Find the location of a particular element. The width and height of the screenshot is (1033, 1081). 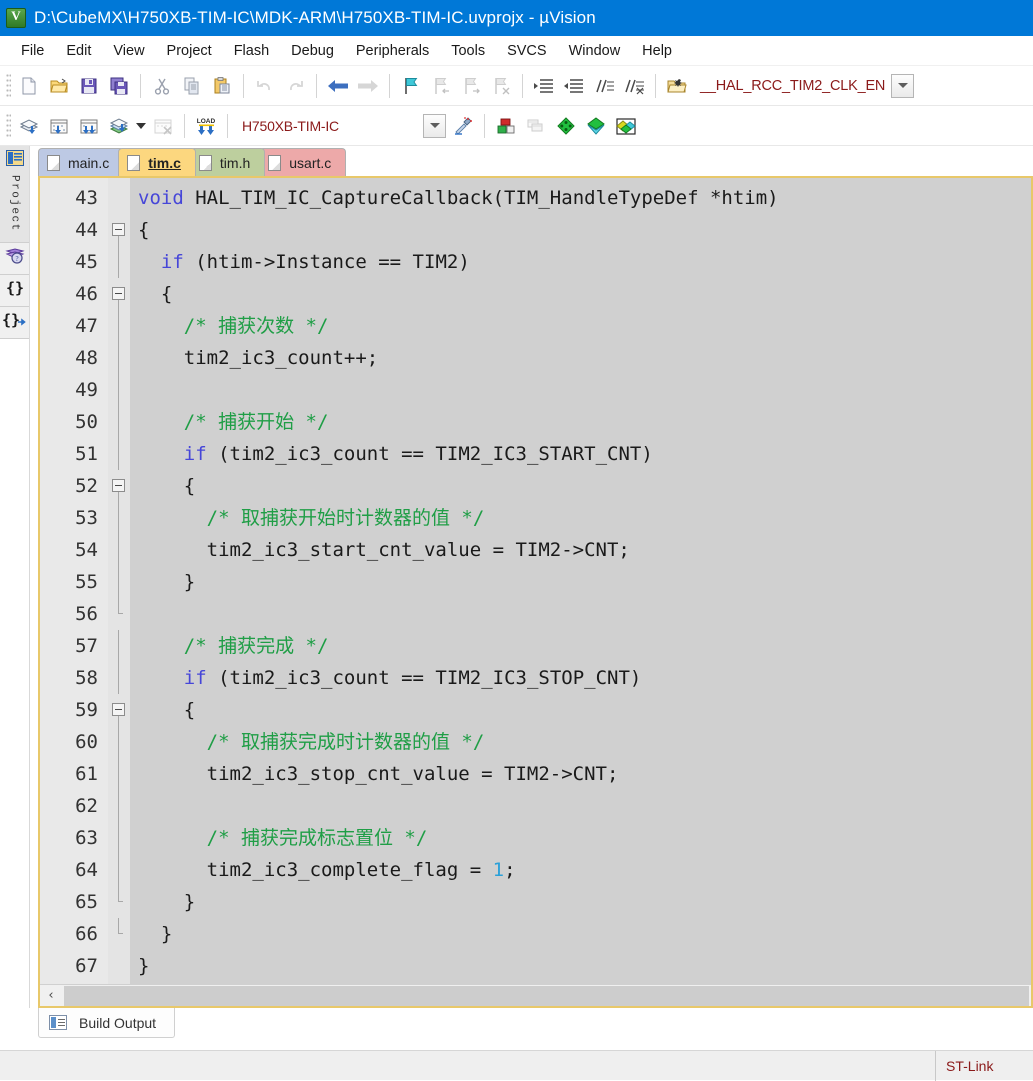

code-line: /* 捕获完成 */ is located at coordinates (580, 646).